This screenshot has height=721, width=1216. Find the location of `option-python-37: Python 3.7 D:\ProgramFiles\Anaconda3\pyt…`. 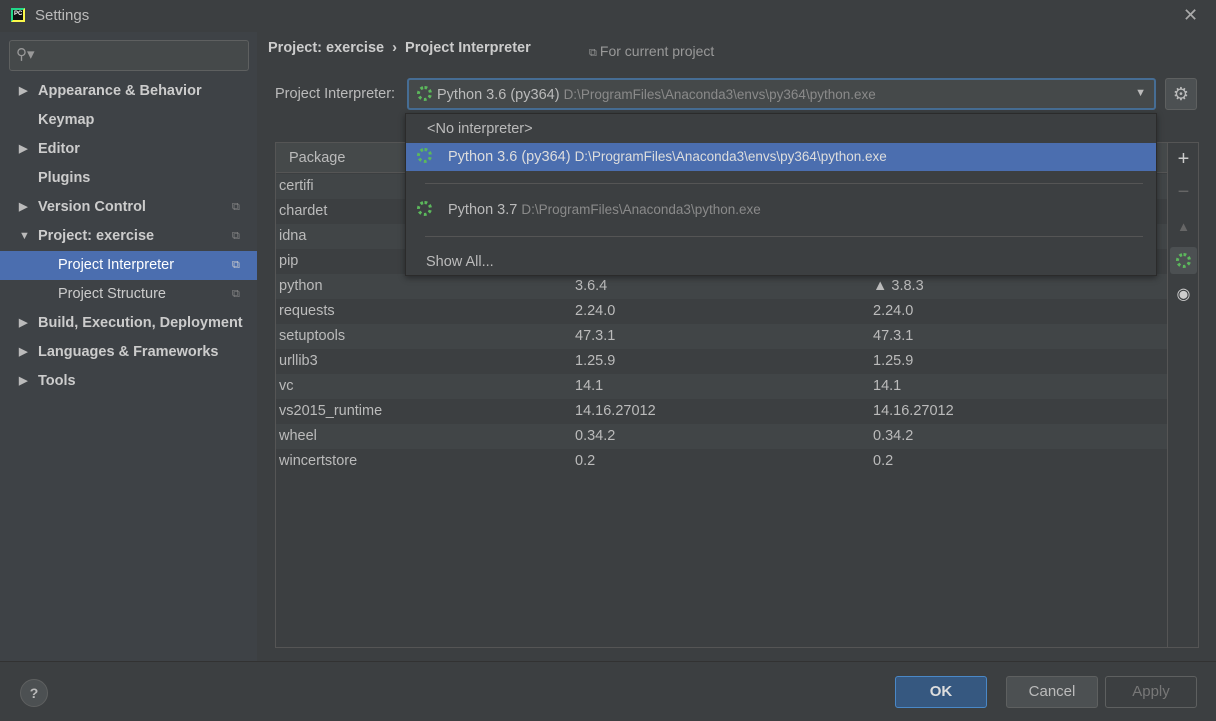

option-python-37: Python 3.7 D:\ProgramFiles\Anaconda3\pyt… is located at coordinates (781, 210).